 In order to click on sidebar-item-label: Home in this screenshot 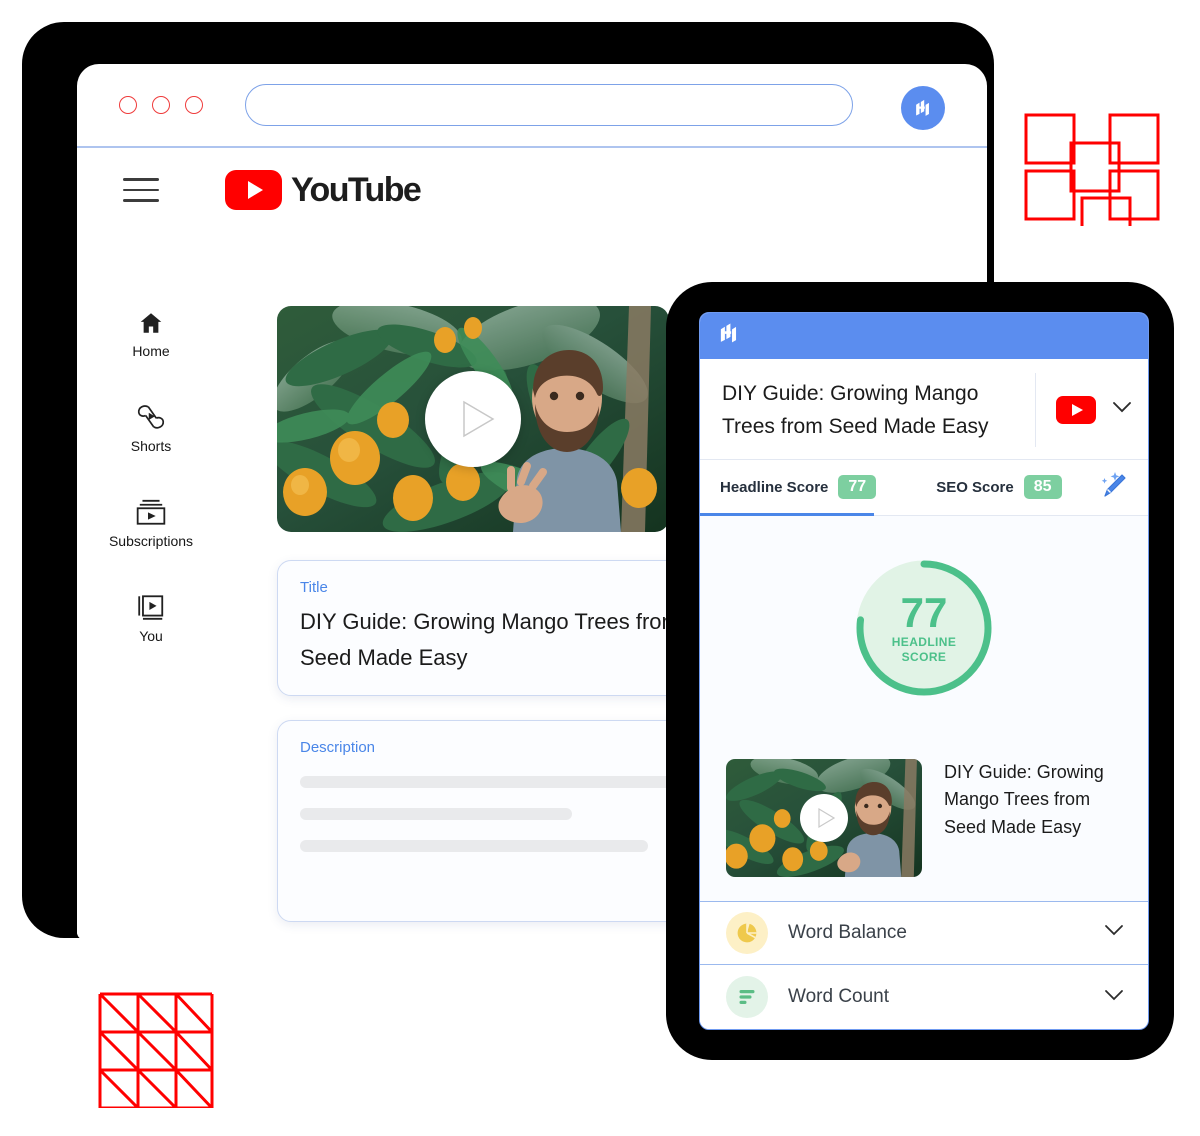, I will do `click(151, 351)`.